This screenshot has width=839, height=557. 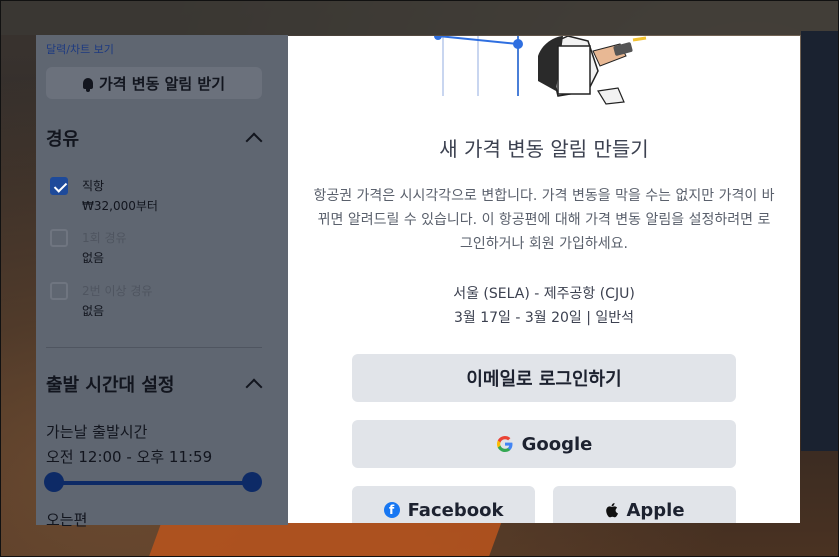 I want to click on time-slider-start-handle, so click(x=54, y=482).